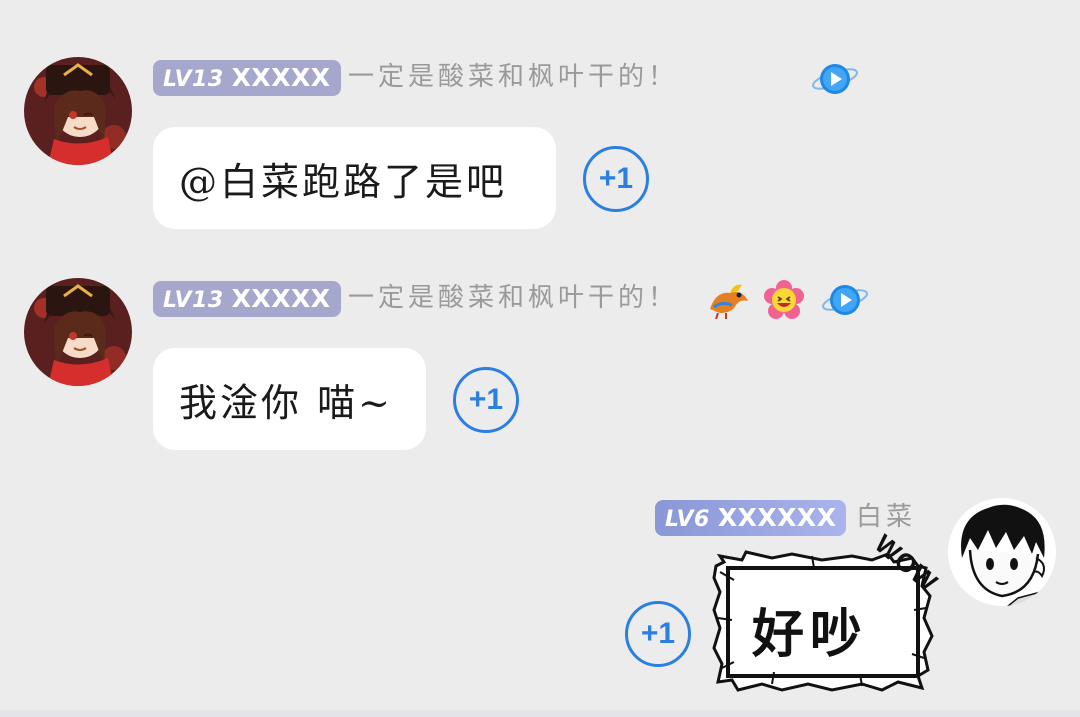  I want to click on laughing-flower-icon, so click(784, 302).